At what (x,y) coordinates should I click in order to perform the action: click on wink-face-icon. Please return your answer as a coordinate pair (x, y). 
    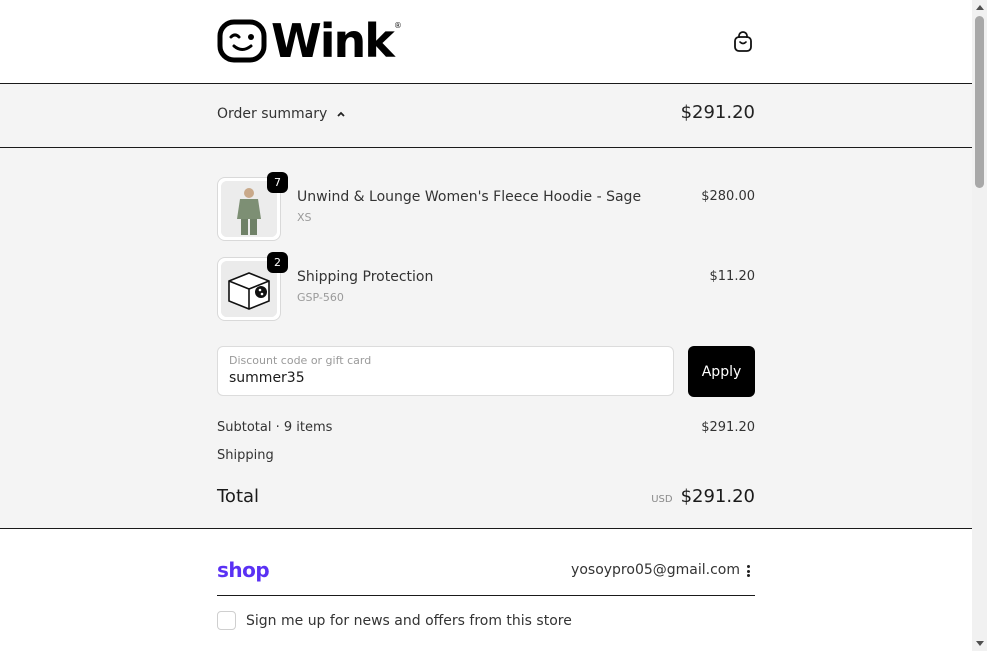
    Looking at the image, I should click on (242, 41).